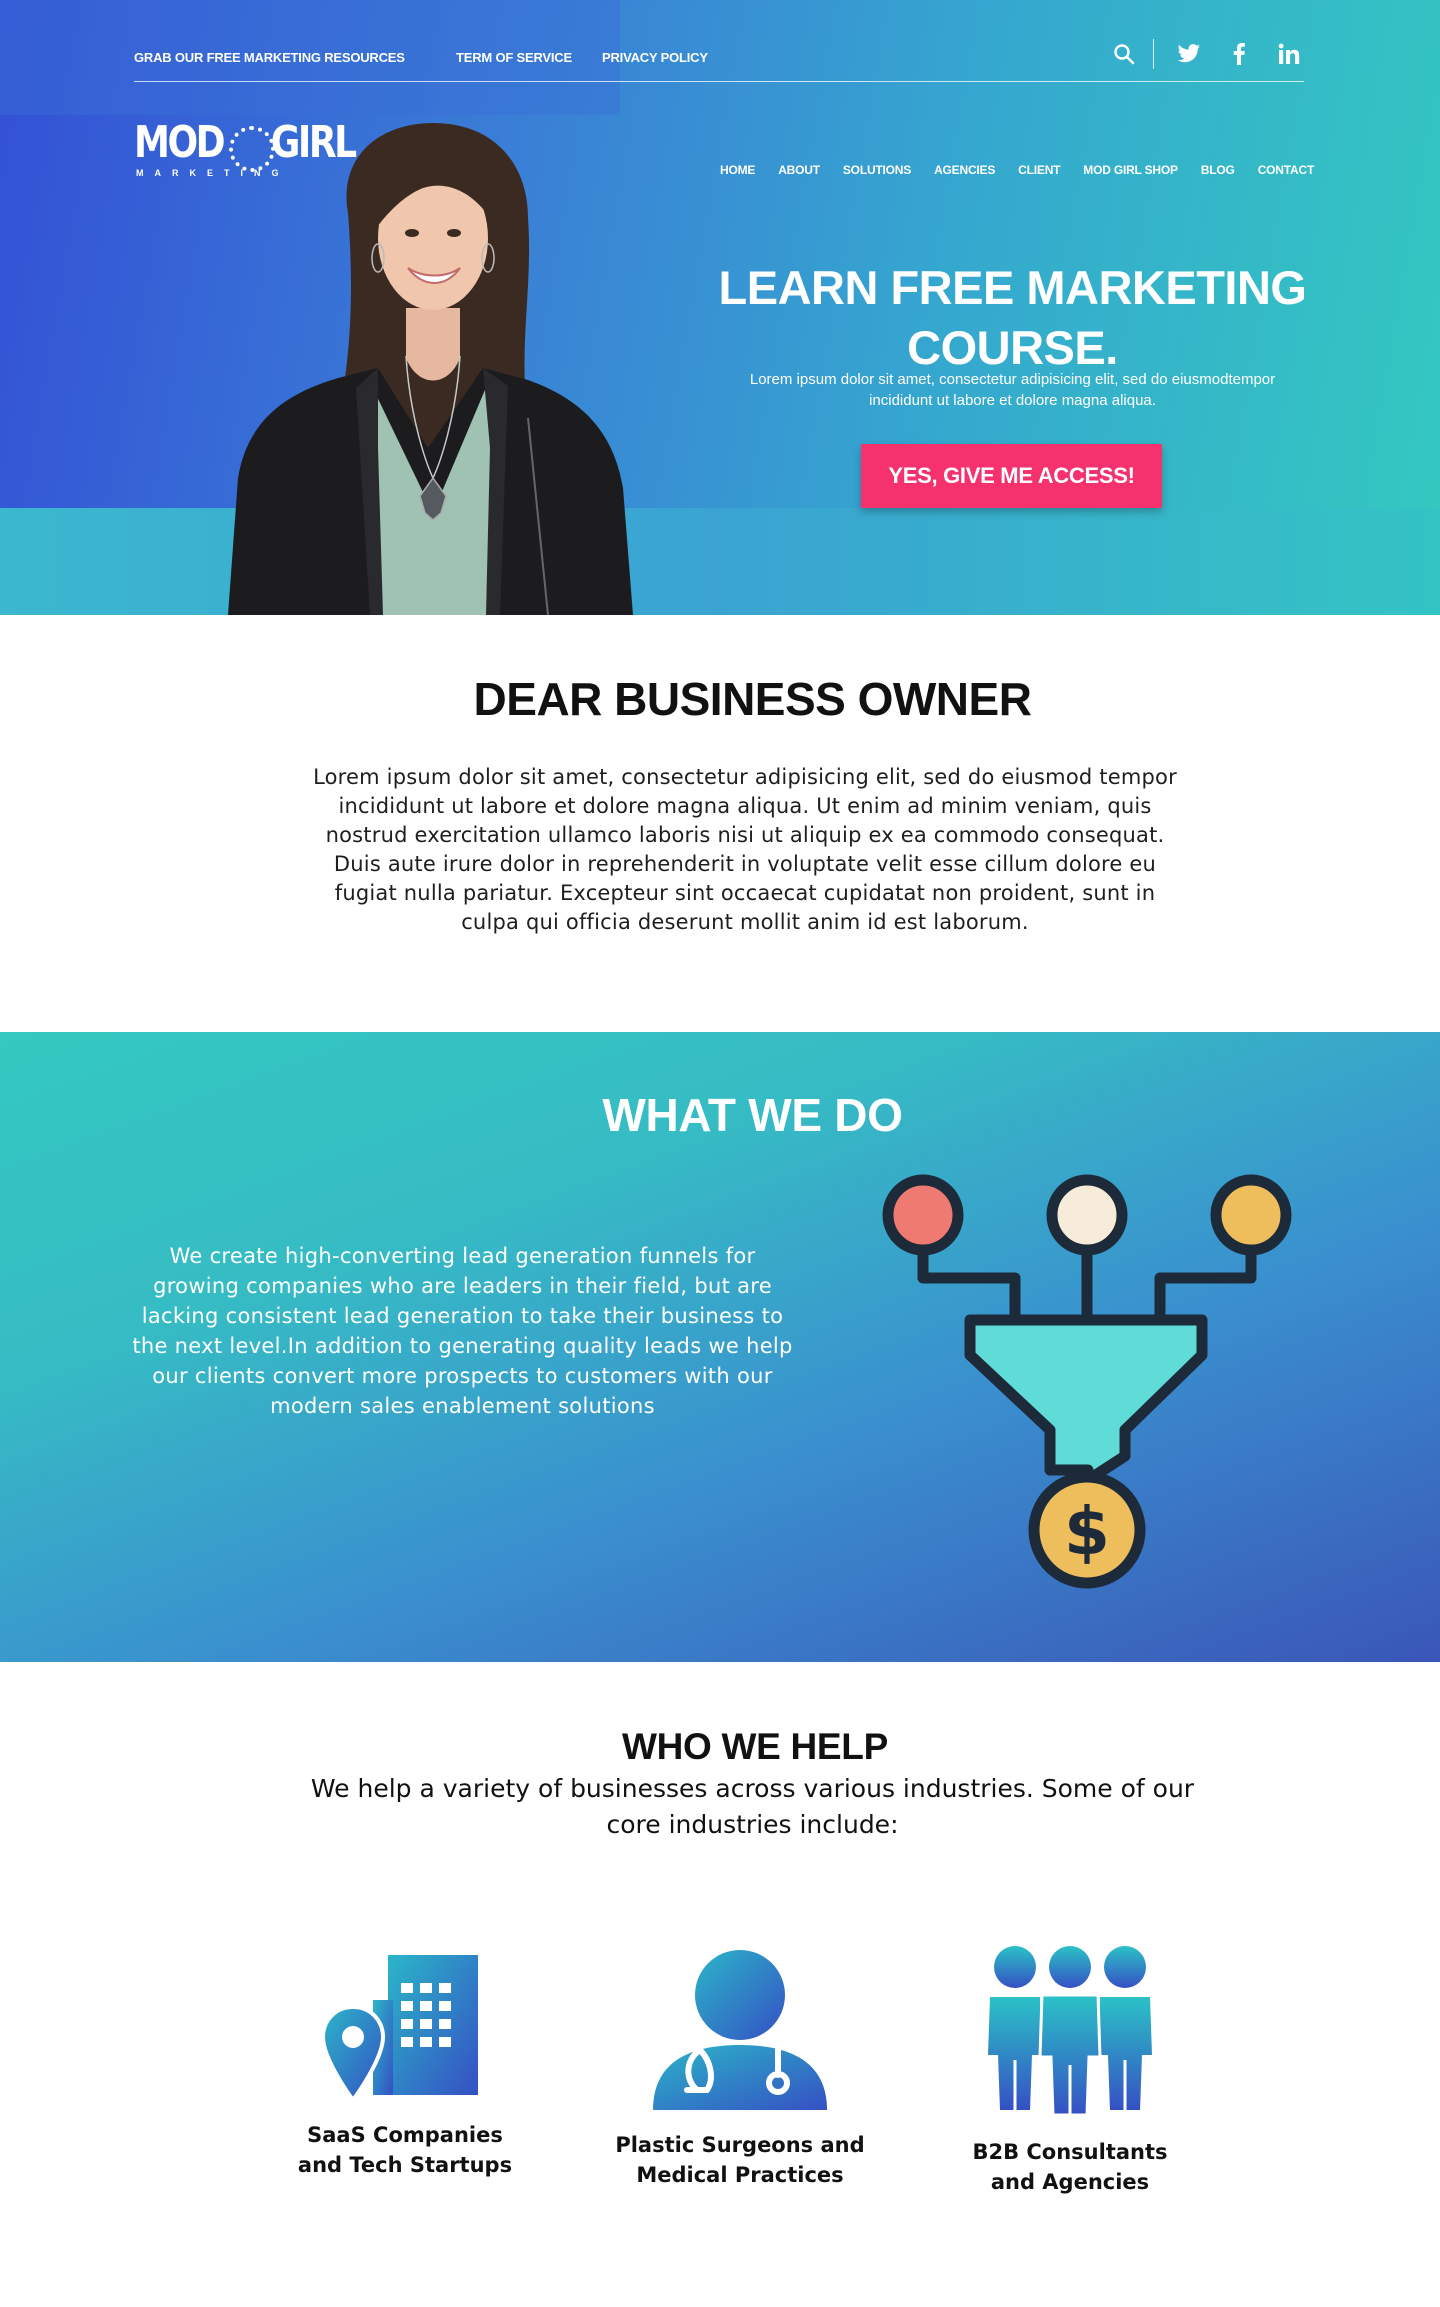  I want to click on nav-agencies: AGENCIES, so click(964, 170).